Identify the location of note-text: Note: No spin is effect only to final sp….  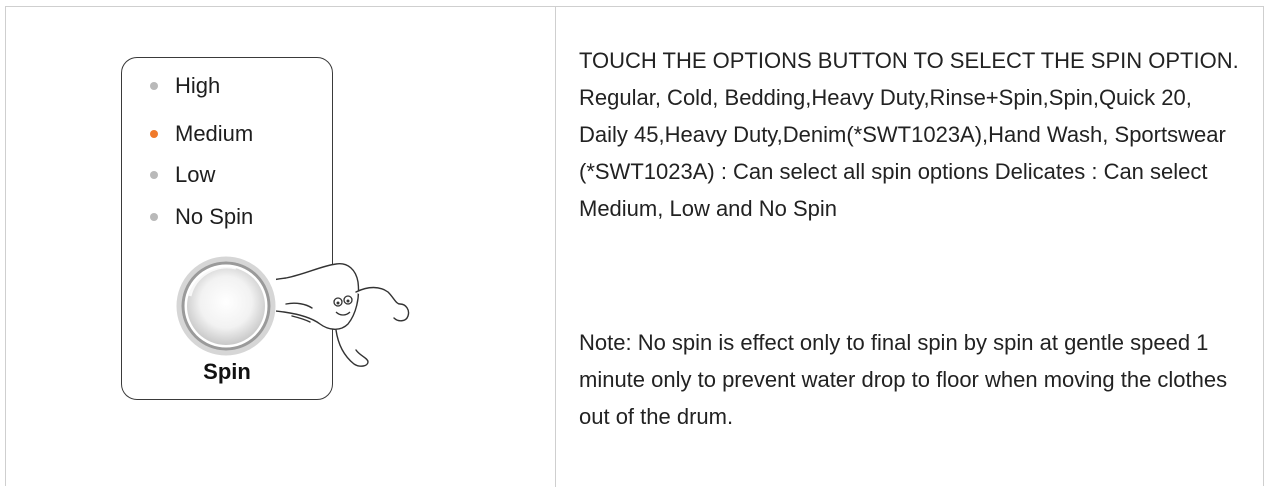
(903, 379).